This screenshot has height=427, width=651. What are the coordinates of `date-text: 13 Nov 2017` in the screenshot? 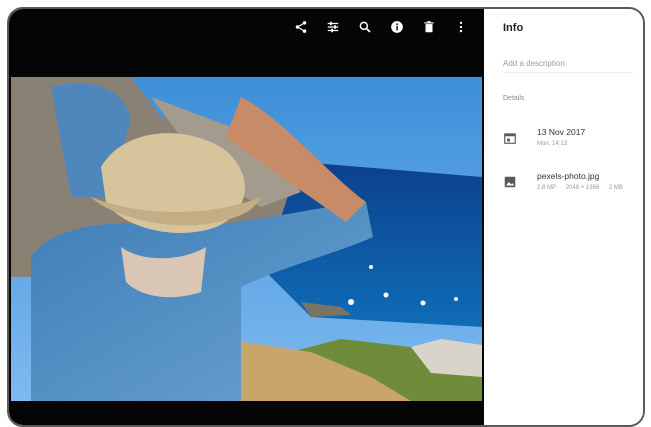 It's located at (561, 132).